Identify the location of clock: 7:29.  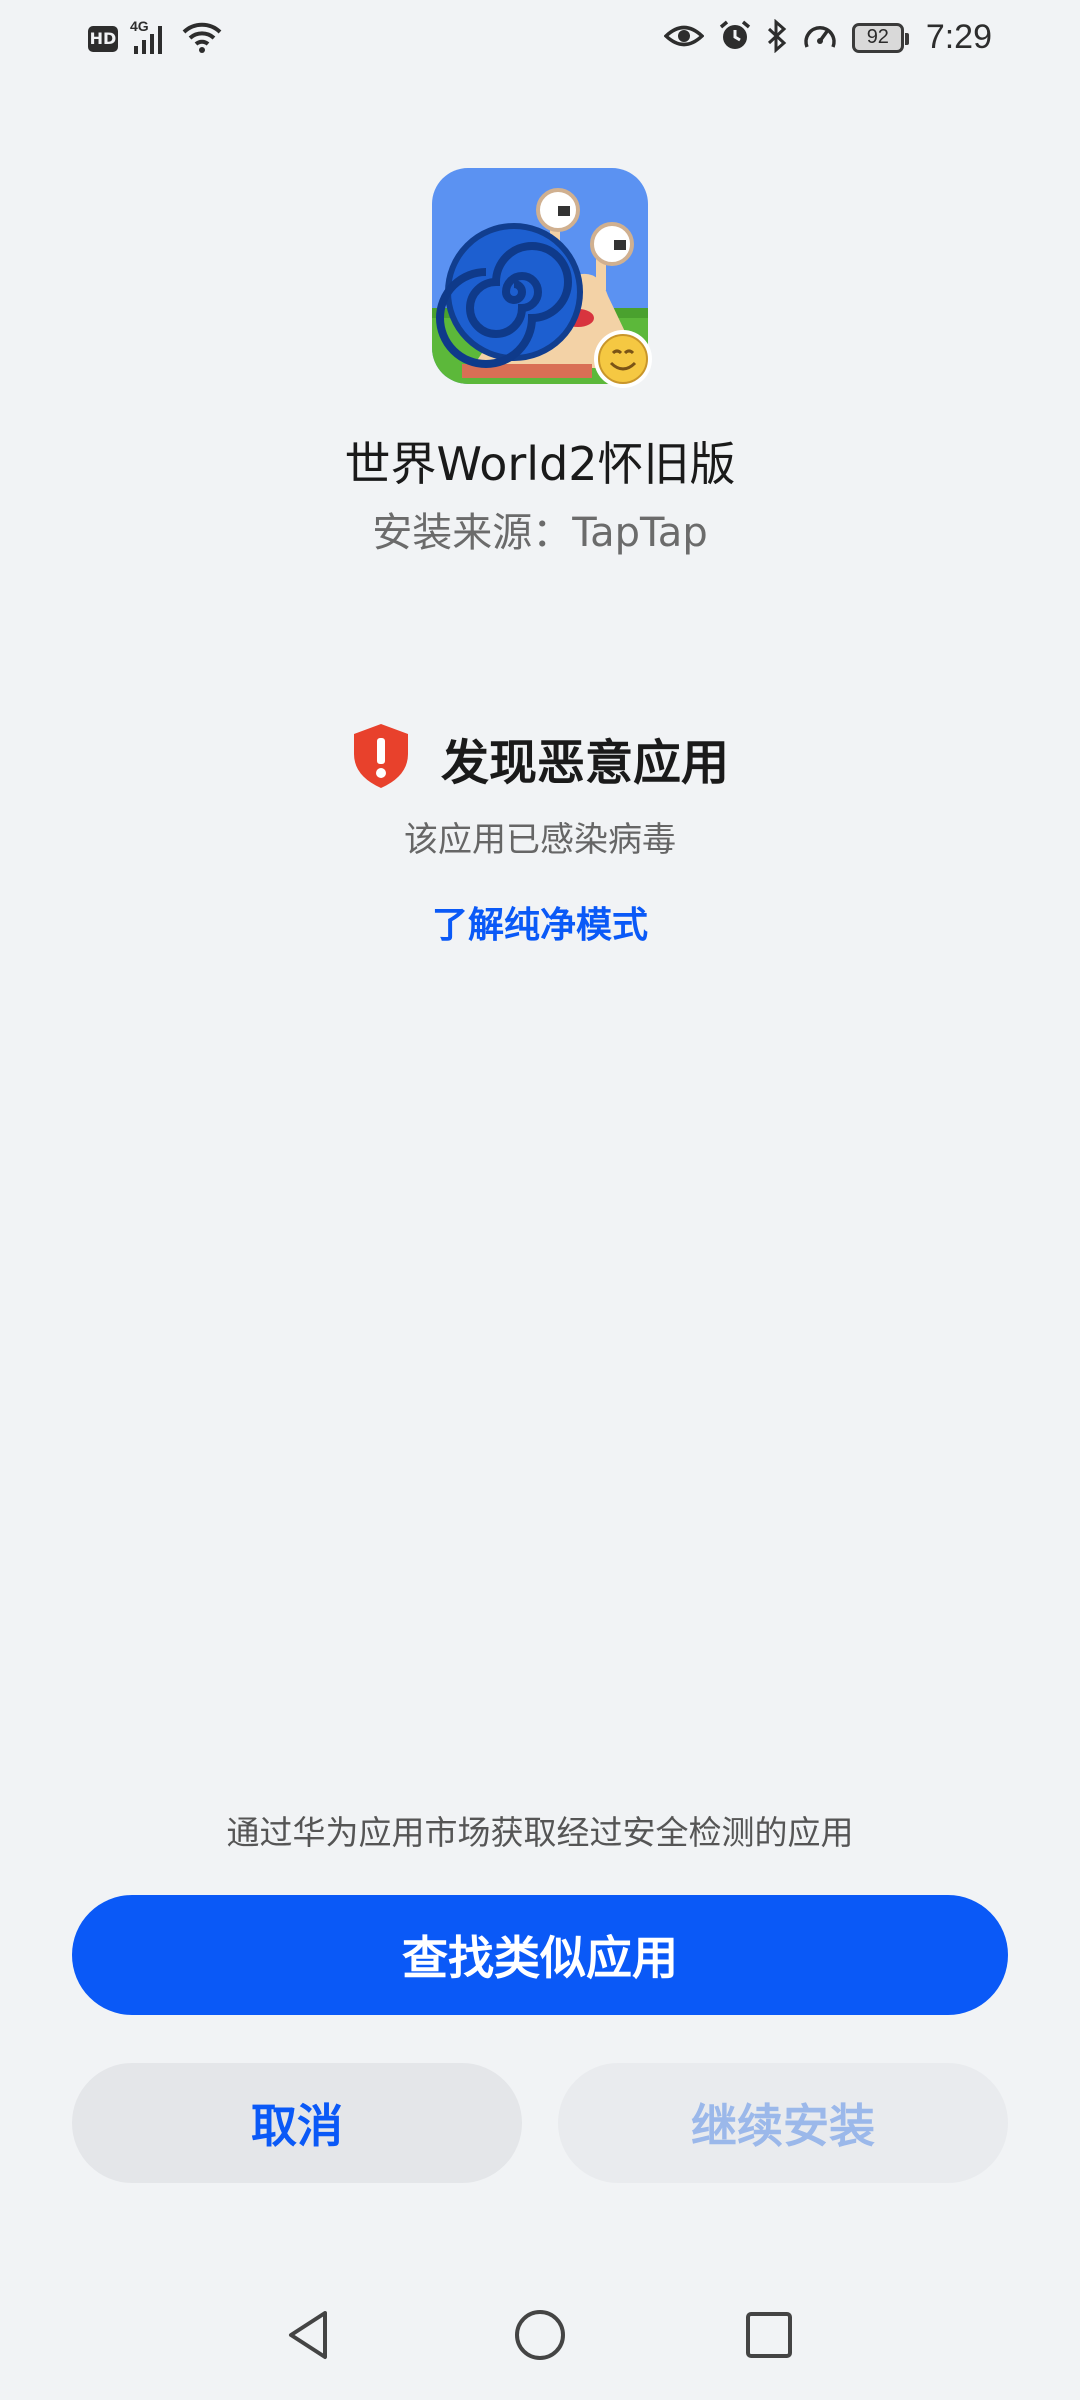
(958, 37).